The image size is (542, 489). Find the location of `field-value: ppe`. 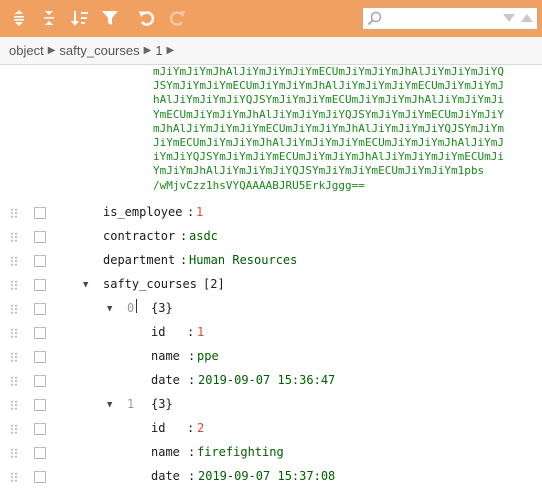

field-value: ppe is located at coordinates (208, 356).